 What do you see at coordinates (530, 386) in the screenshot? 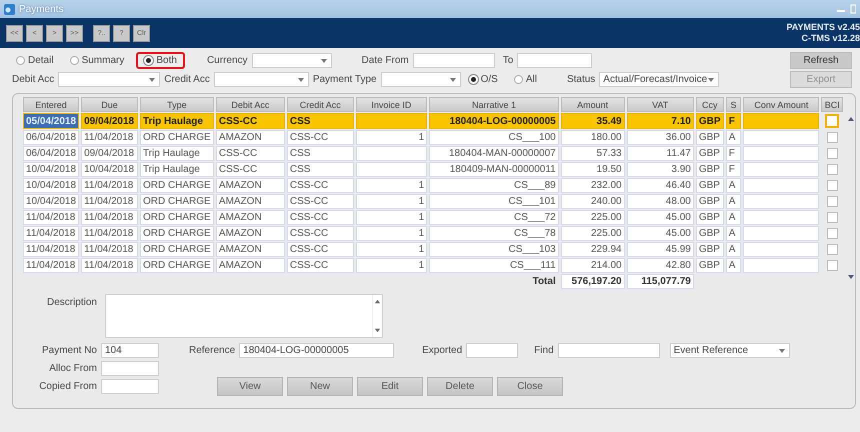
I see `action-button: Close` at bounding box center [530, 386].